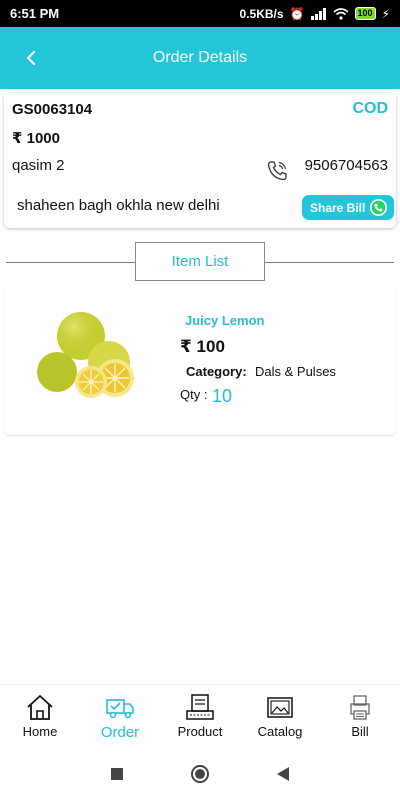  What do you see at coordinates (225, 320) in the screenshot?
I see `item-name: Juicy Lemon` at bounding box center [225, 320].